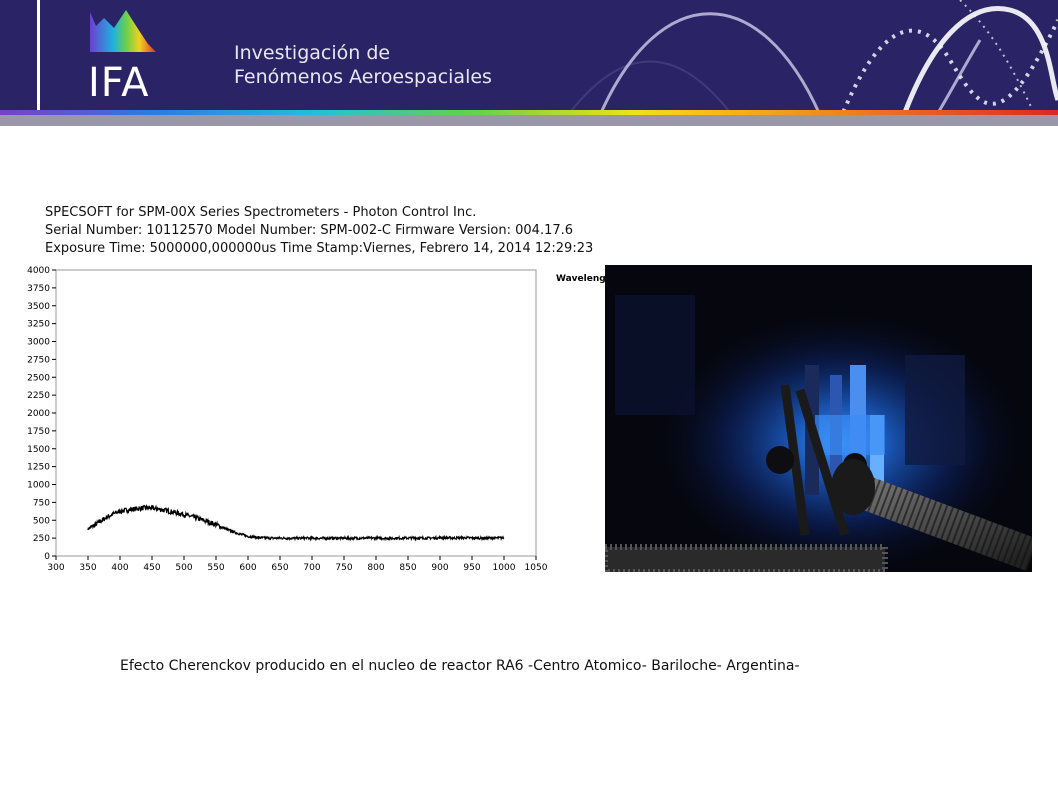 The image size is (1058, 794). Describe the element at coordinates (41, 539) in the screenshot. I see `y-tick-label: 250` at that location.